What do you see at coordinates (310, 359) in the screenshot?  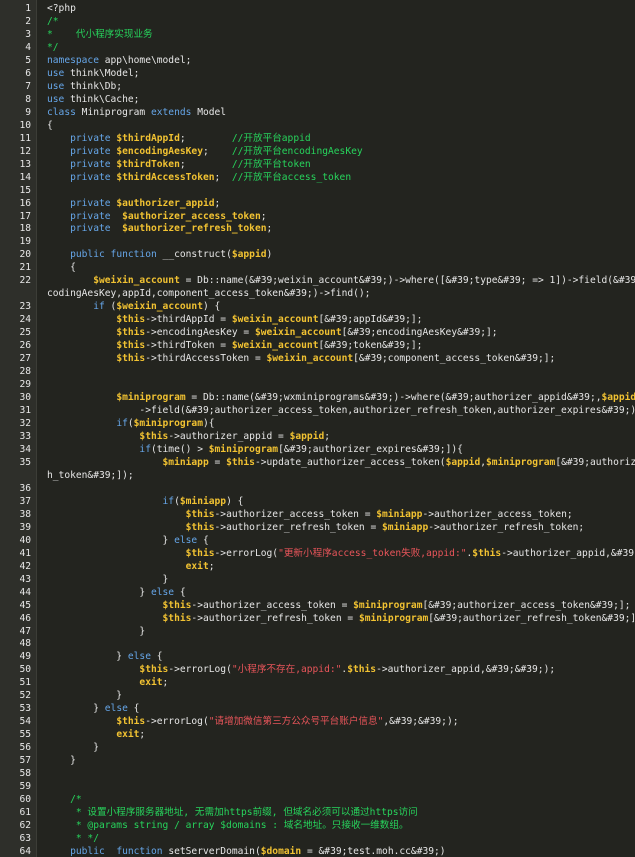 I see `variable-token: $weixin_account` at bounding box center [310, 359].